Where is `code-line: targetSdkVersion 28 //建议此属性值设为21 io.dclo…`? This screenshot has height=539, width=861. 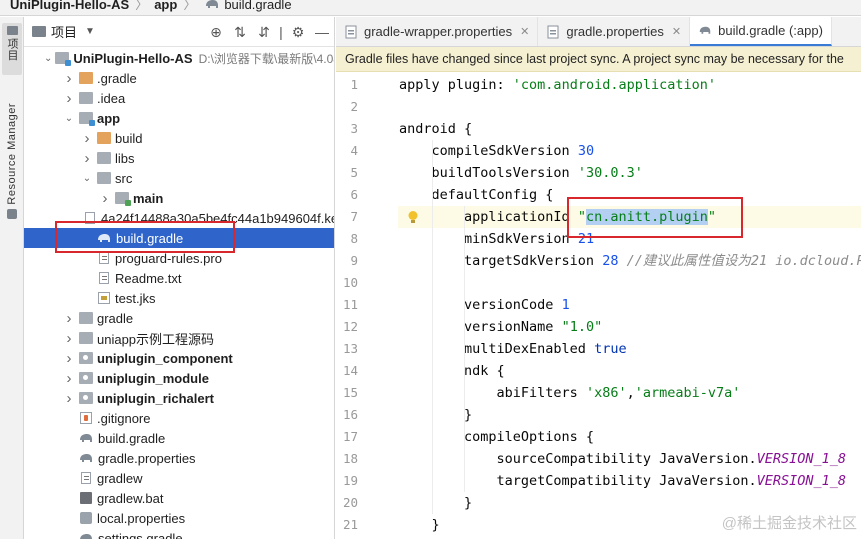
code-line: targetSdkVersion 28 //建议此属性值设为21 io.dclo… is located at coordinates (629, 261).